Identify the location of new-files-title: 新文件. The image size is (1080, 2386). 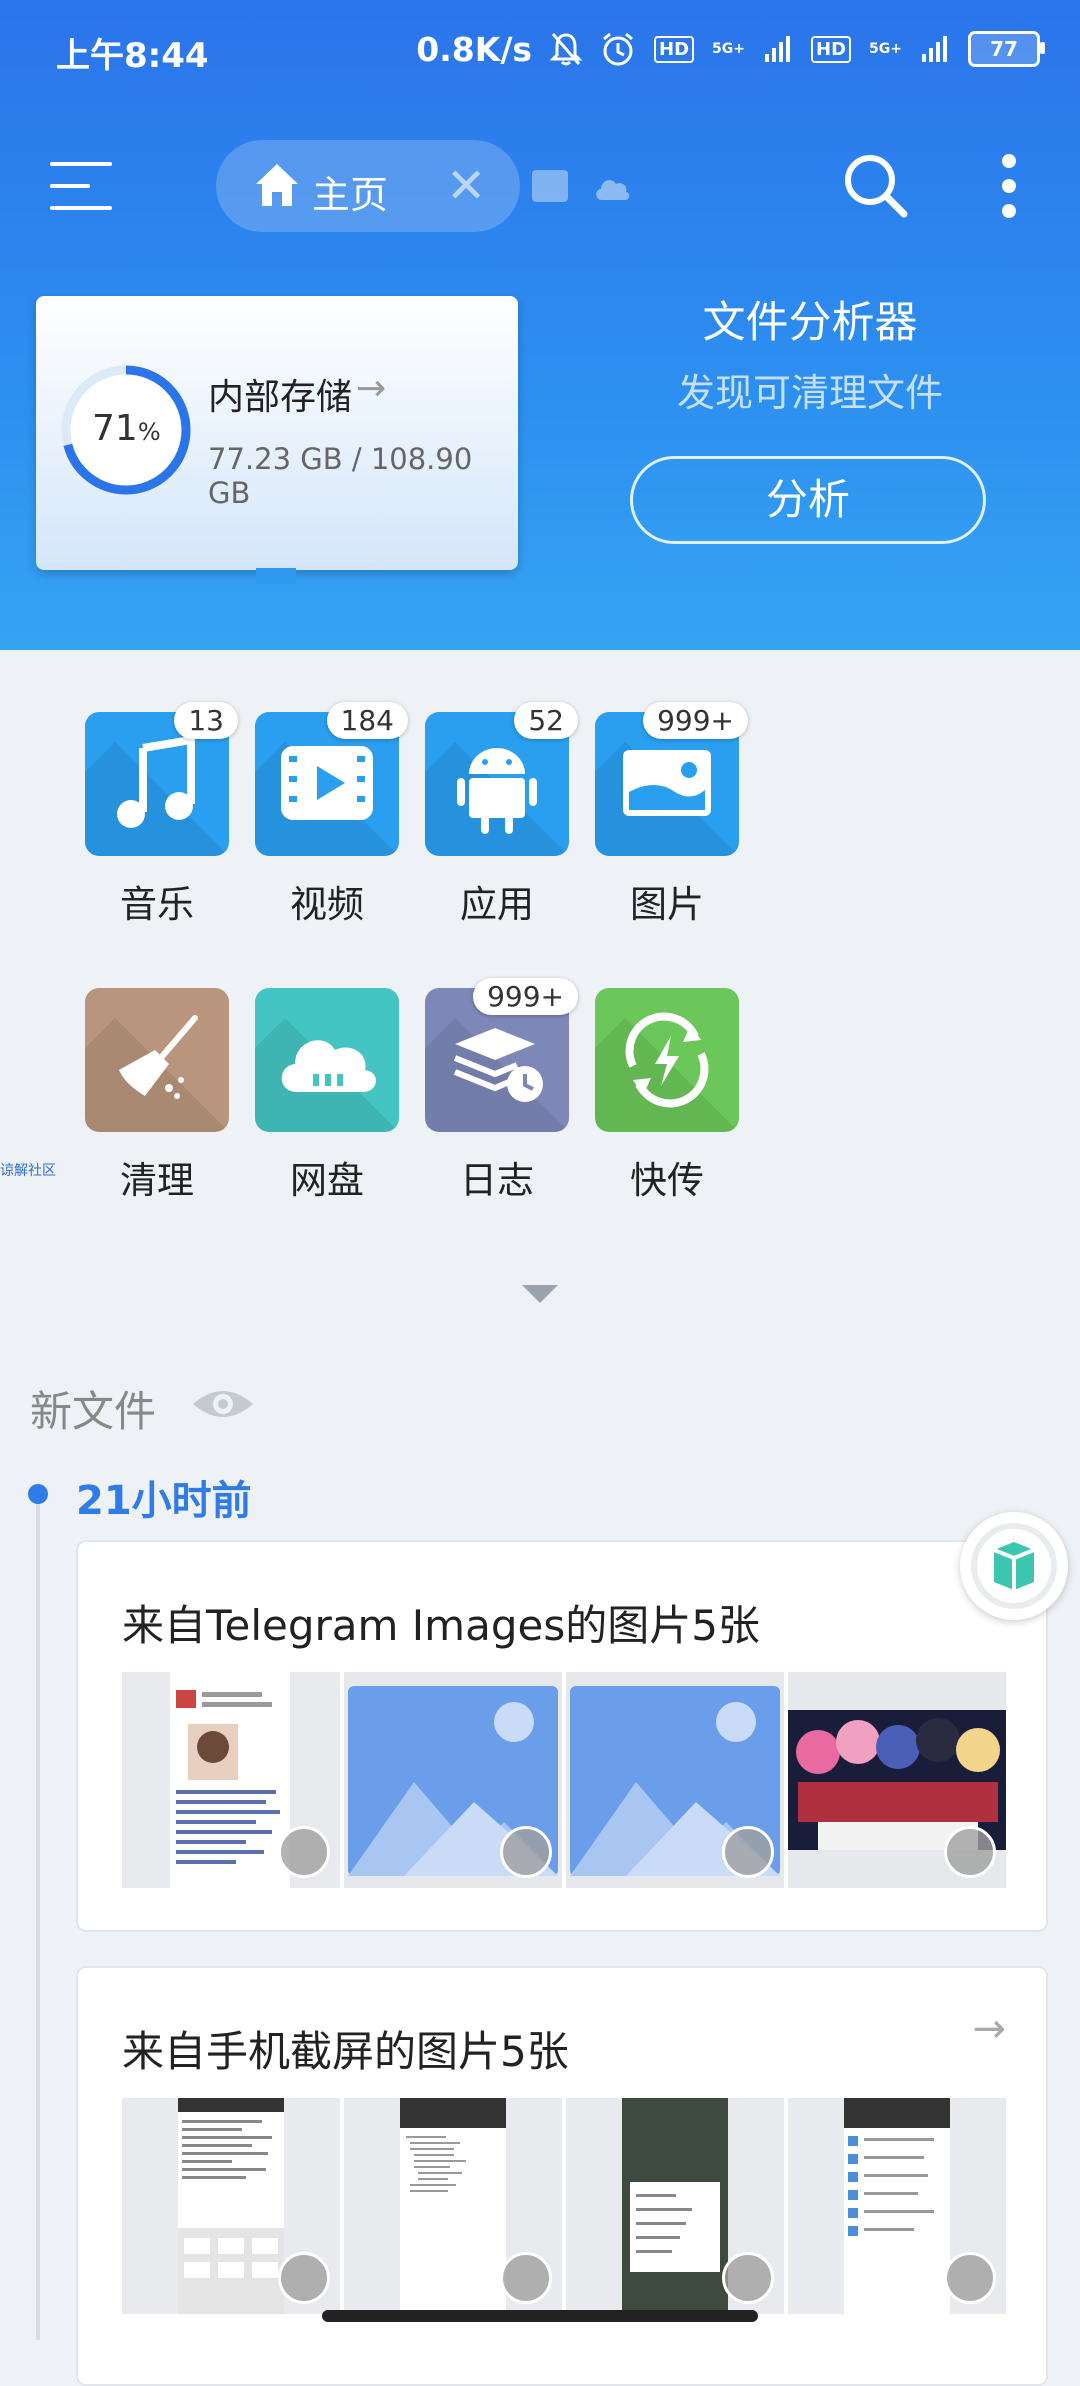
(93, 1411).